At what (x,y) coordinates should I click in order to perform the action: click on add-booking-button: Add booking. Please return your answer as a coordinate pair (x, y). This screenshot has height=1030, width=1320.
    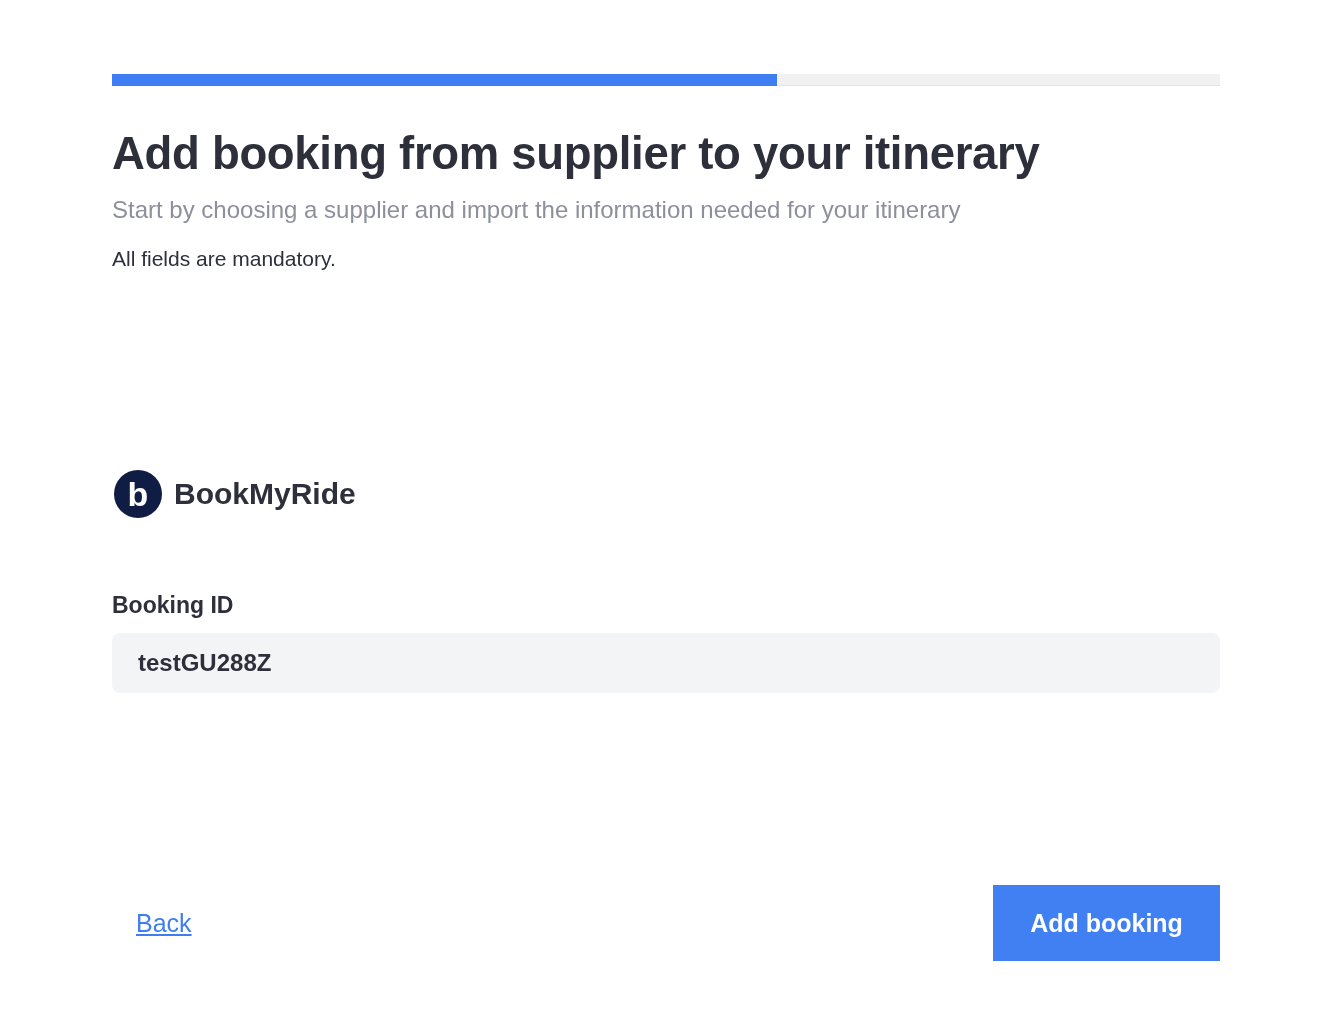
    Looking at the image, I should click on (1106, 923).